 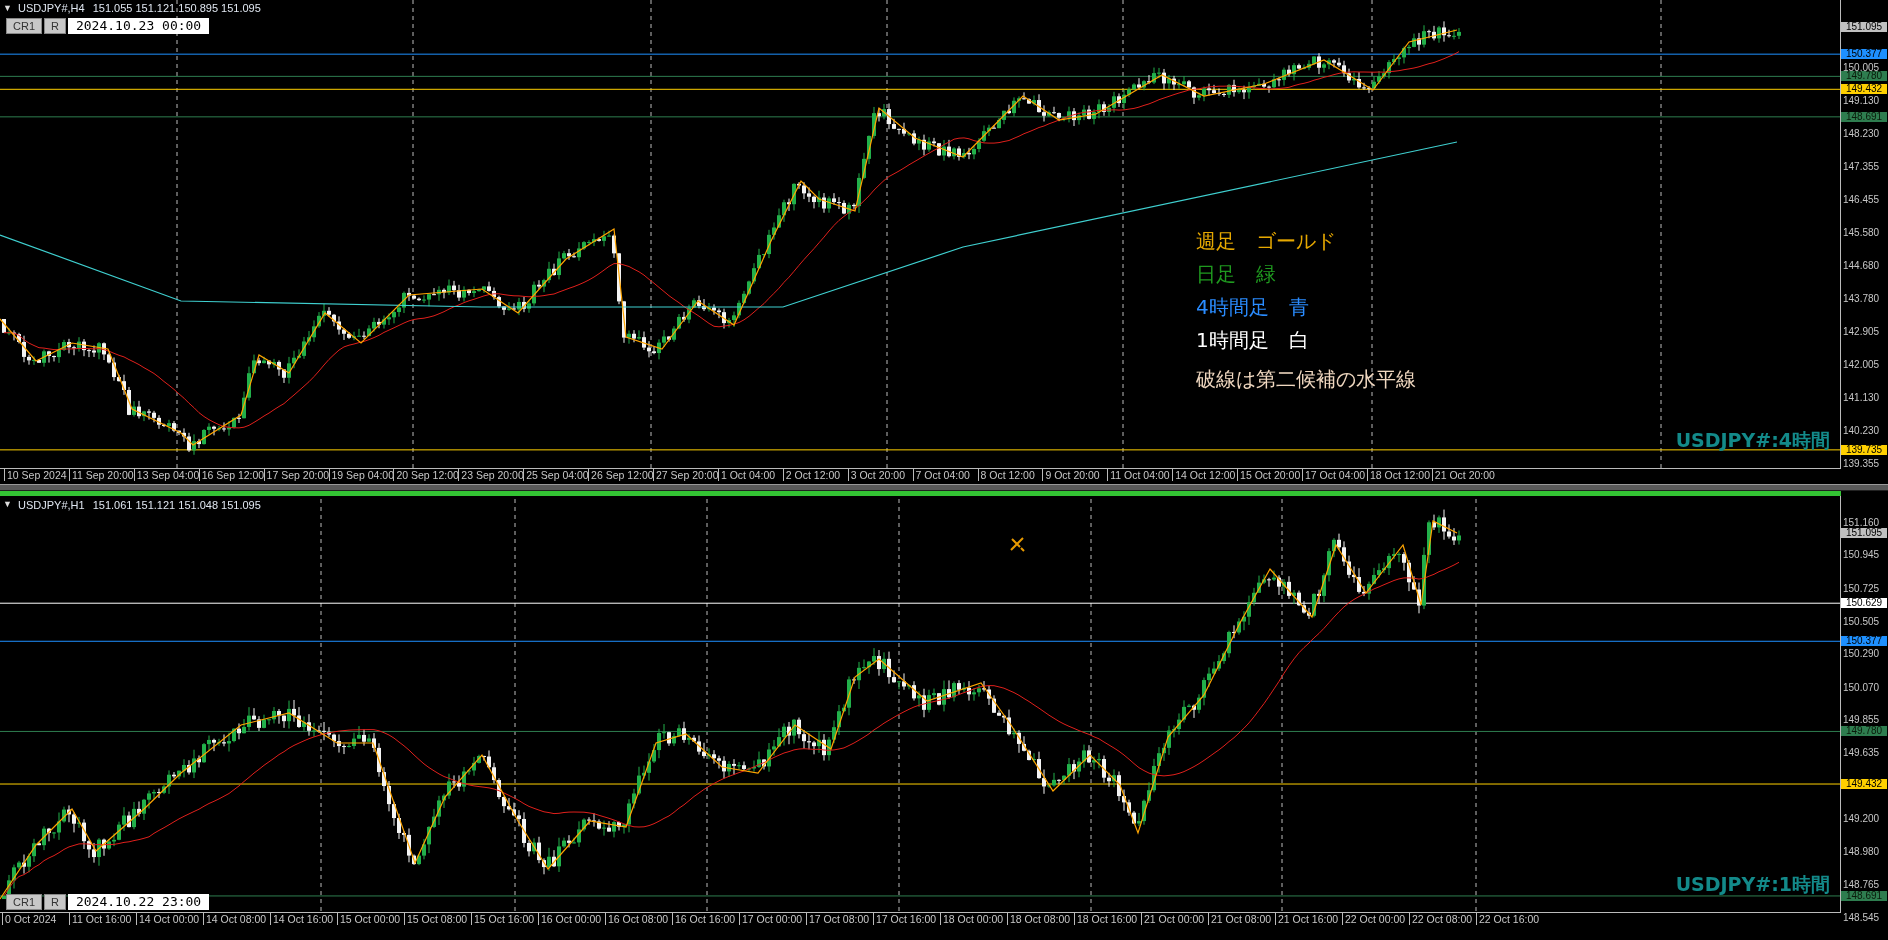 I want to click on price-tick-label: 140.230, so click(x=1861, y=431).